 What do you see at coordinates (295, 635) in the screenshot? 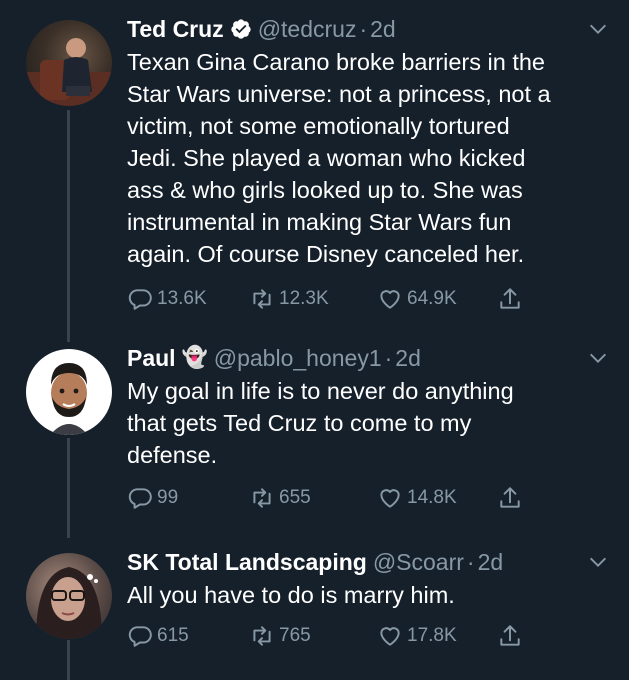
I see `retweet-count: 765` at bounding box center [295, 635].